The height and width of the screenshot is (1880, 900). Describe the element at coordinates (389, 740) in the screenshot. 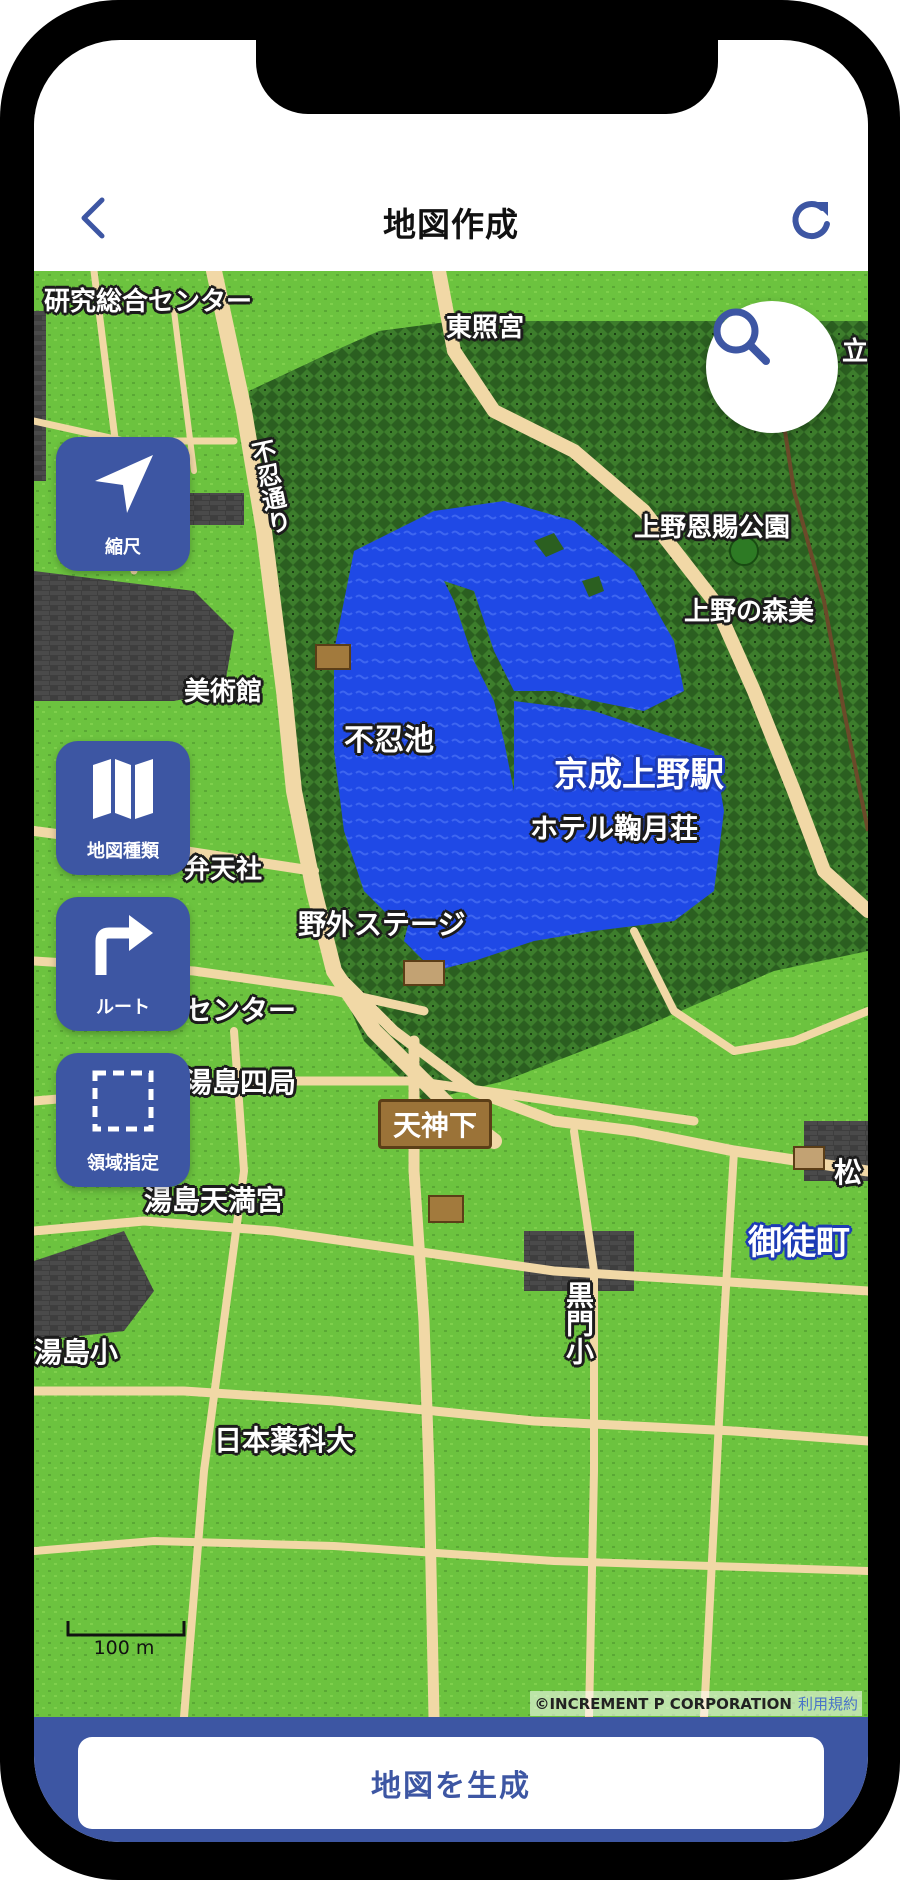

I see `map-label: 不忍池` at that location.